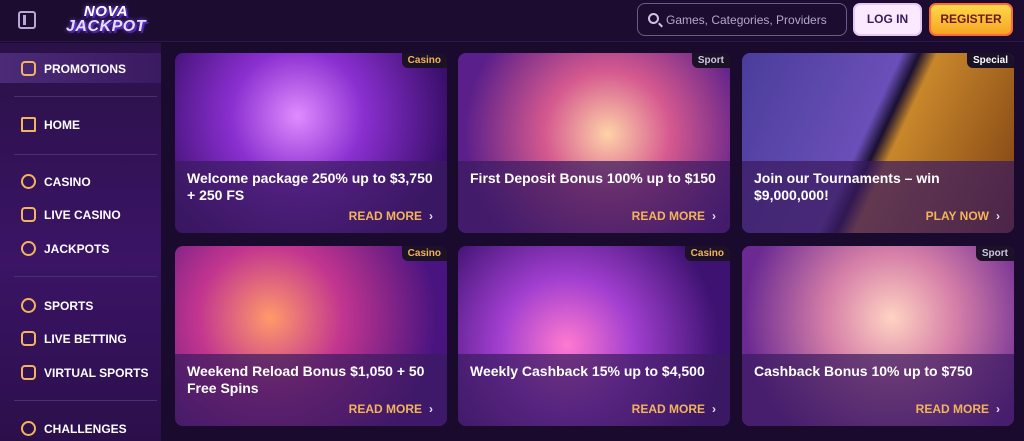 The height and width of the screenshot is (441, 1024). Describe the element at coordinates (887, 19) in the screenshot. I see `login-button: LOG IN` at that location.